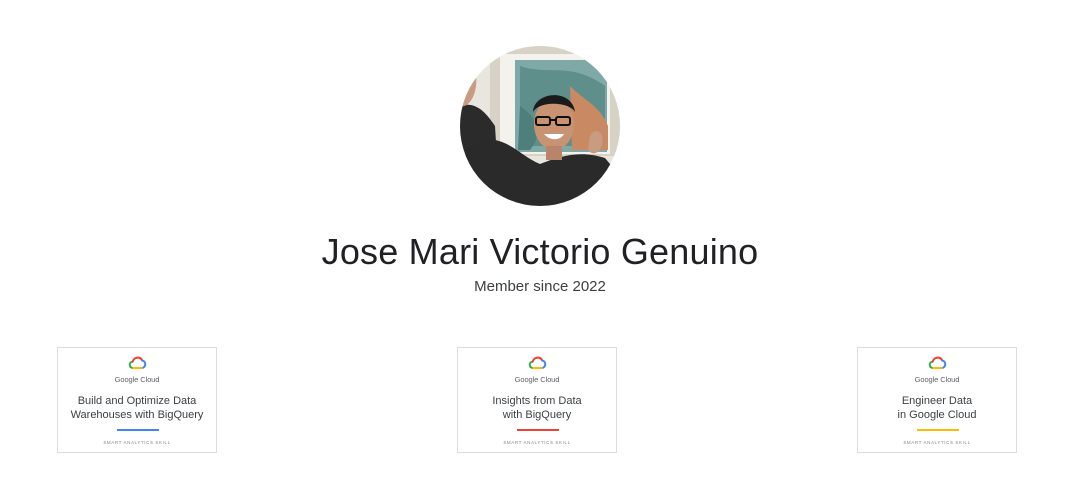 The image size is (1080, 493). What do you see at coordinates (540, 251) in the screenshot?
I see `profile-name: Jose Mari Victorio Genuino` at bounding box center [540, 251].